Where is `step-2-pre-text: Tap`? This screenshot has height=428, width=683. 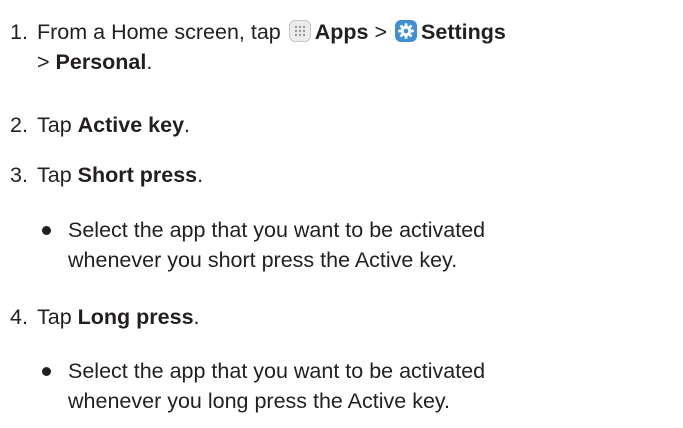 step-2-pre-text: Tap is located at coordinates (54, 125).